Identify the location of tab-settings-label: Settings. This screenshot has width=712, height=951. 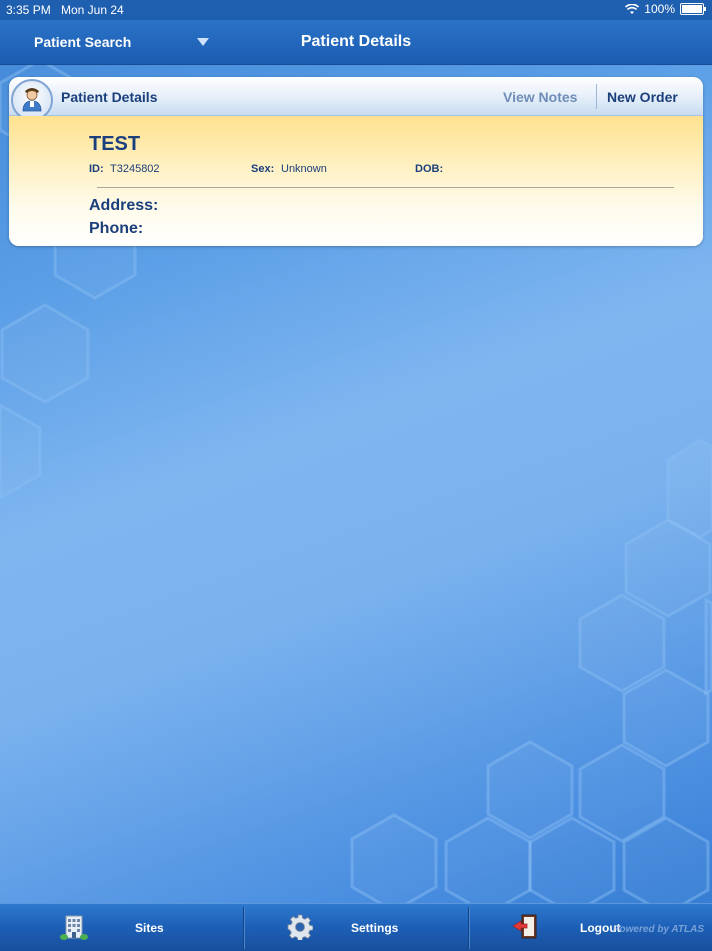
(375, 928).